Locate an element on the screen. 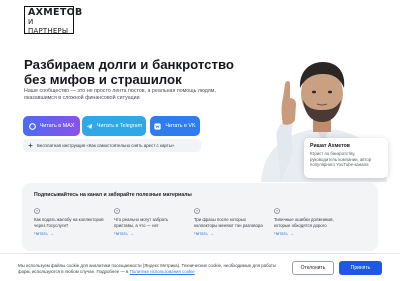  cookie-policy-link: Политике использования cookie is located at coordinates (162, 271).